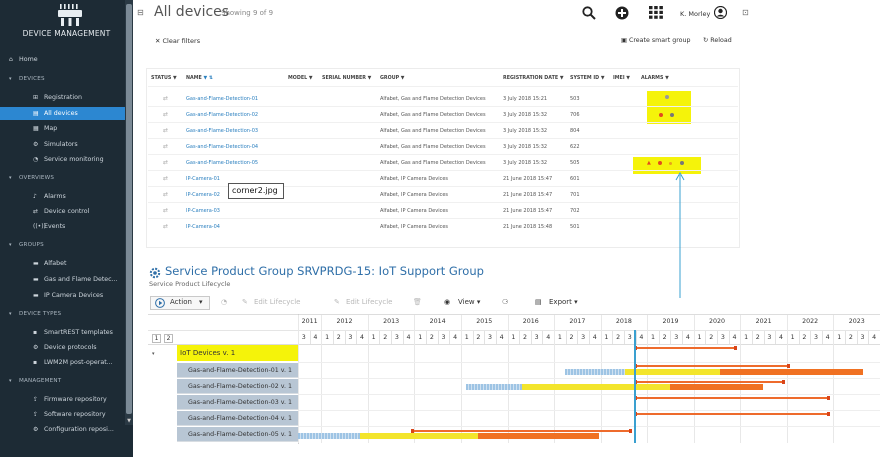  I want to click on alarm-critical-icon: ▲, so click(649, 163).